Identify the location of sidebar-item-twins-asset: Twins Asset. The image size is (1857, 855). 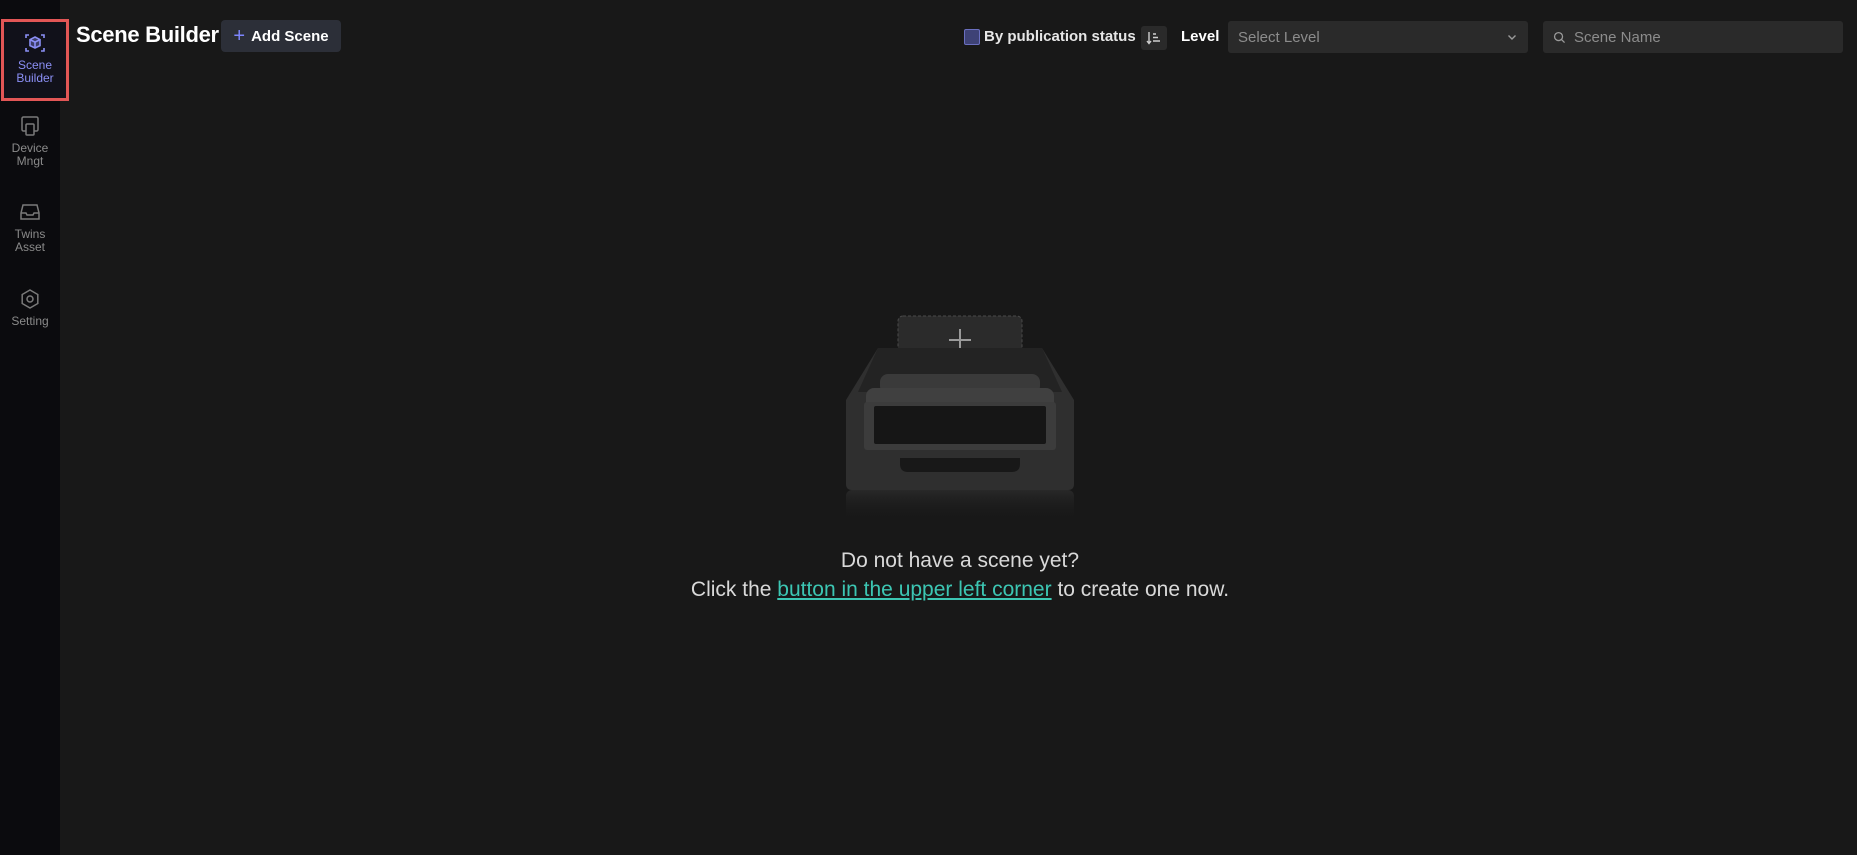
(30, 227).